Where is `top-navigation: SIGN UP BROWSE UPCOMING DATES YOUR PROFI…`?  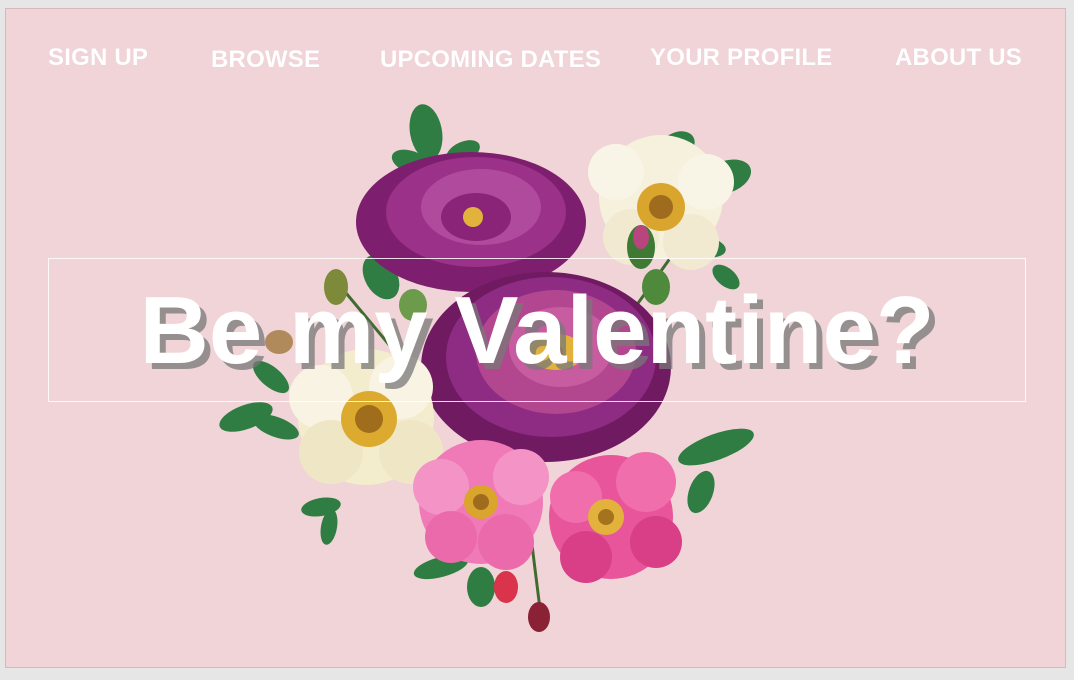
top-navigation: SIGN UP BROWSE UPCOMING DATES YOUR PROFI… is located at coordinates (535, 59).